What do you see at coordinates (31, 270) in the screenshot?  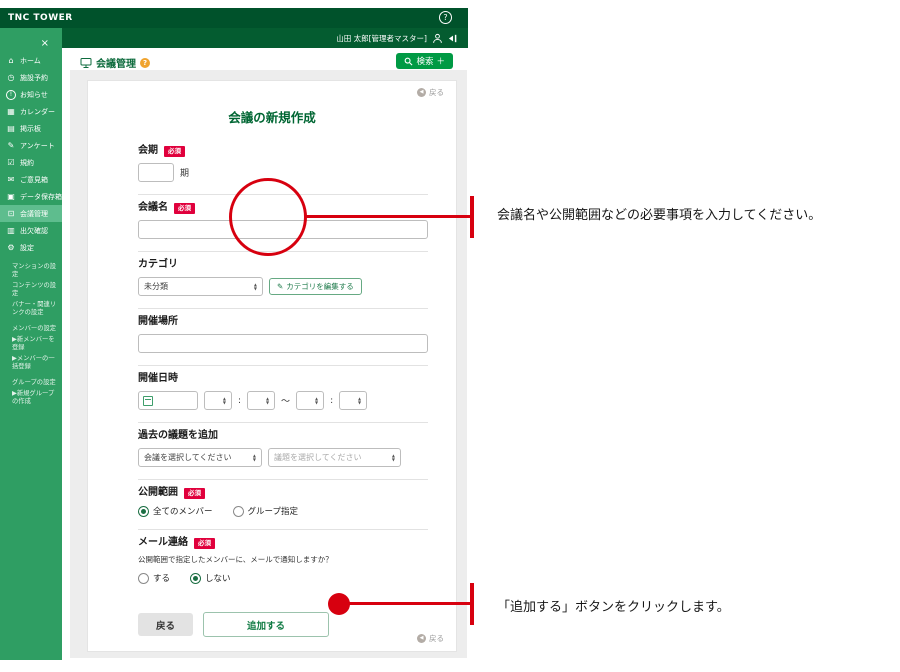 I see `sidebar-subitem-mansion-settings: マンションの設定` at bounding box center [31, 270].